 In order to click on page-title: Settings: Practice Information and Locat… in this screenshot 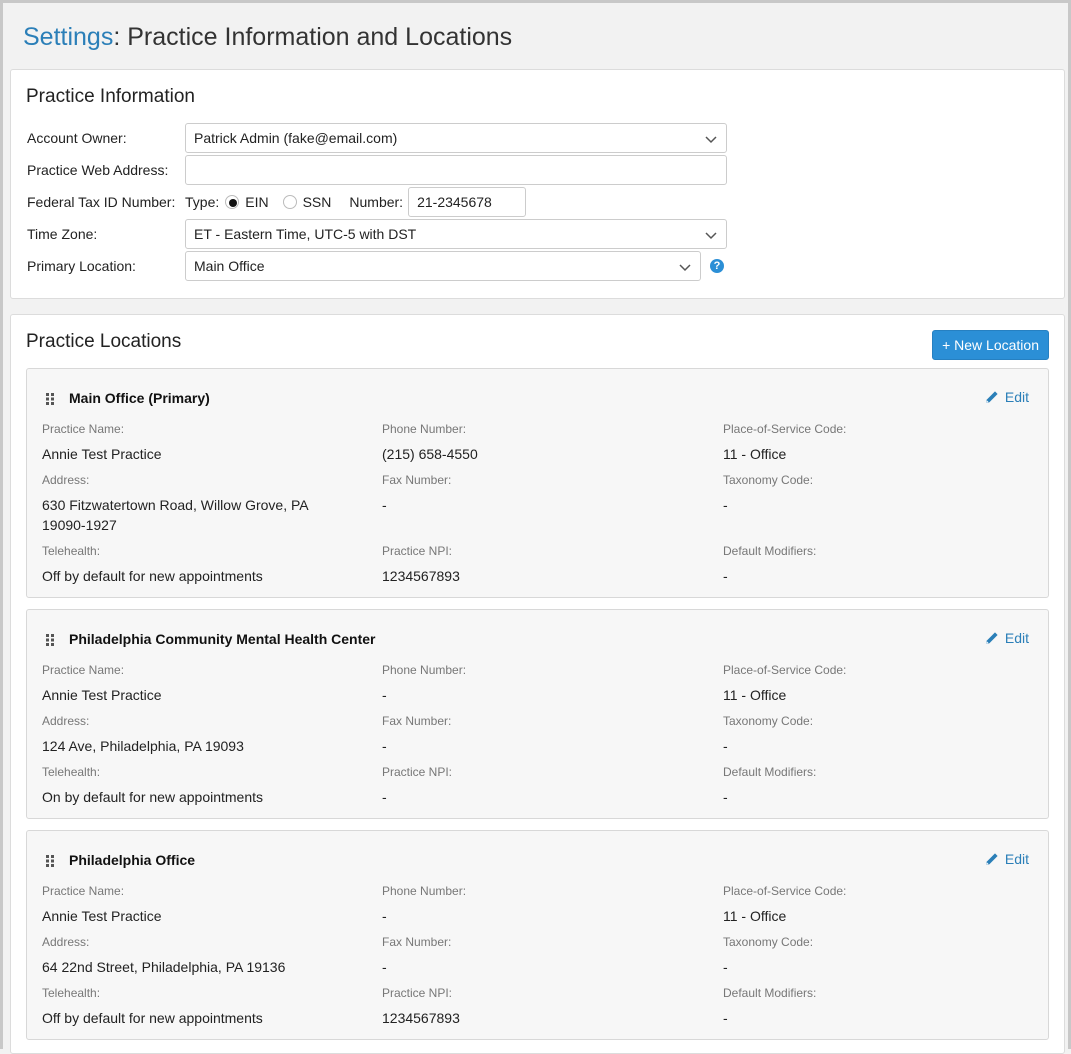, I will do `click(267, 37)`.